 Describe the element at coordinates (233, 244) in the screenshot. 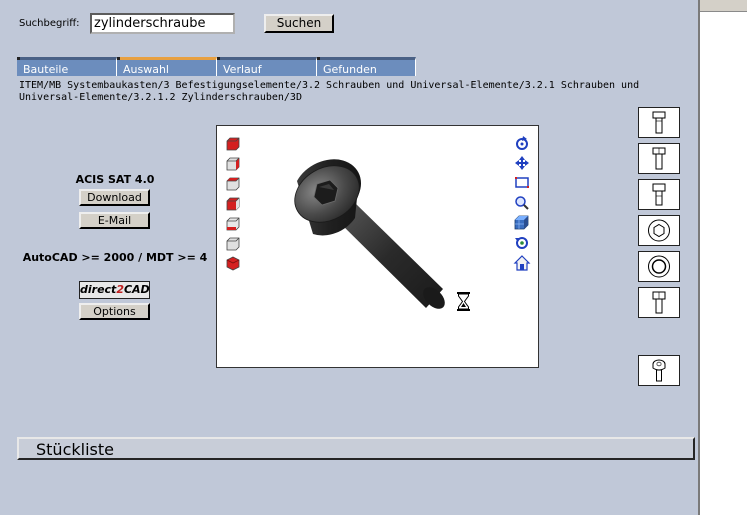

I see `view-bottom-icon` at that location.